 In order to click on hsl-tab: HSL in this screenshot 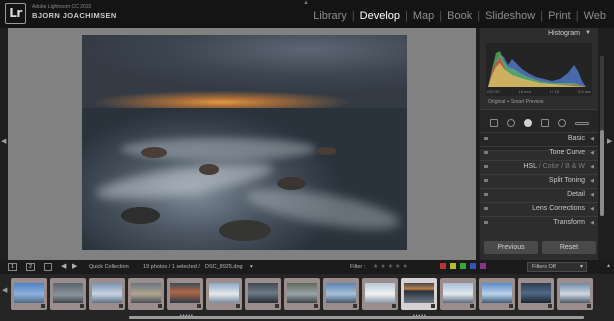, I will do `click(529, 166)`.